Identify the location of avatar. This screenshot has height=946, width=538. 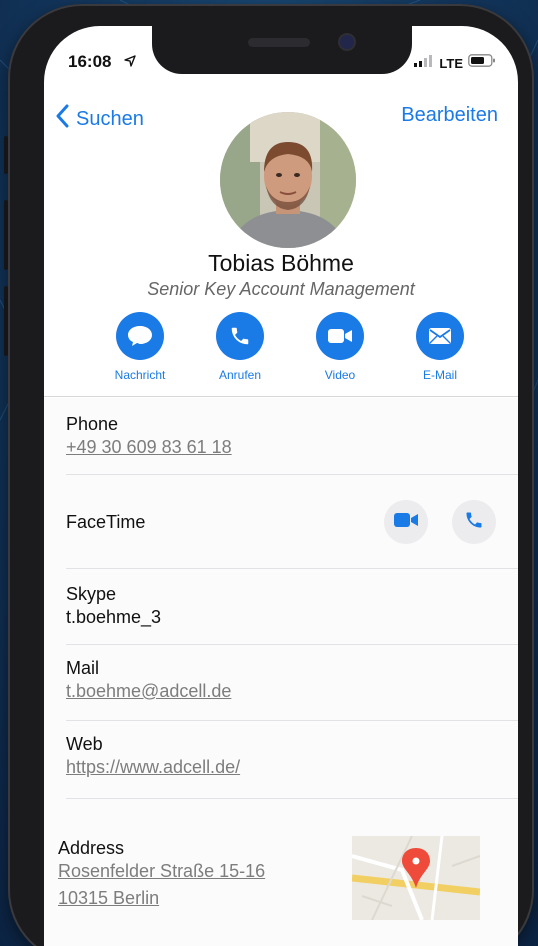
(288, 180).